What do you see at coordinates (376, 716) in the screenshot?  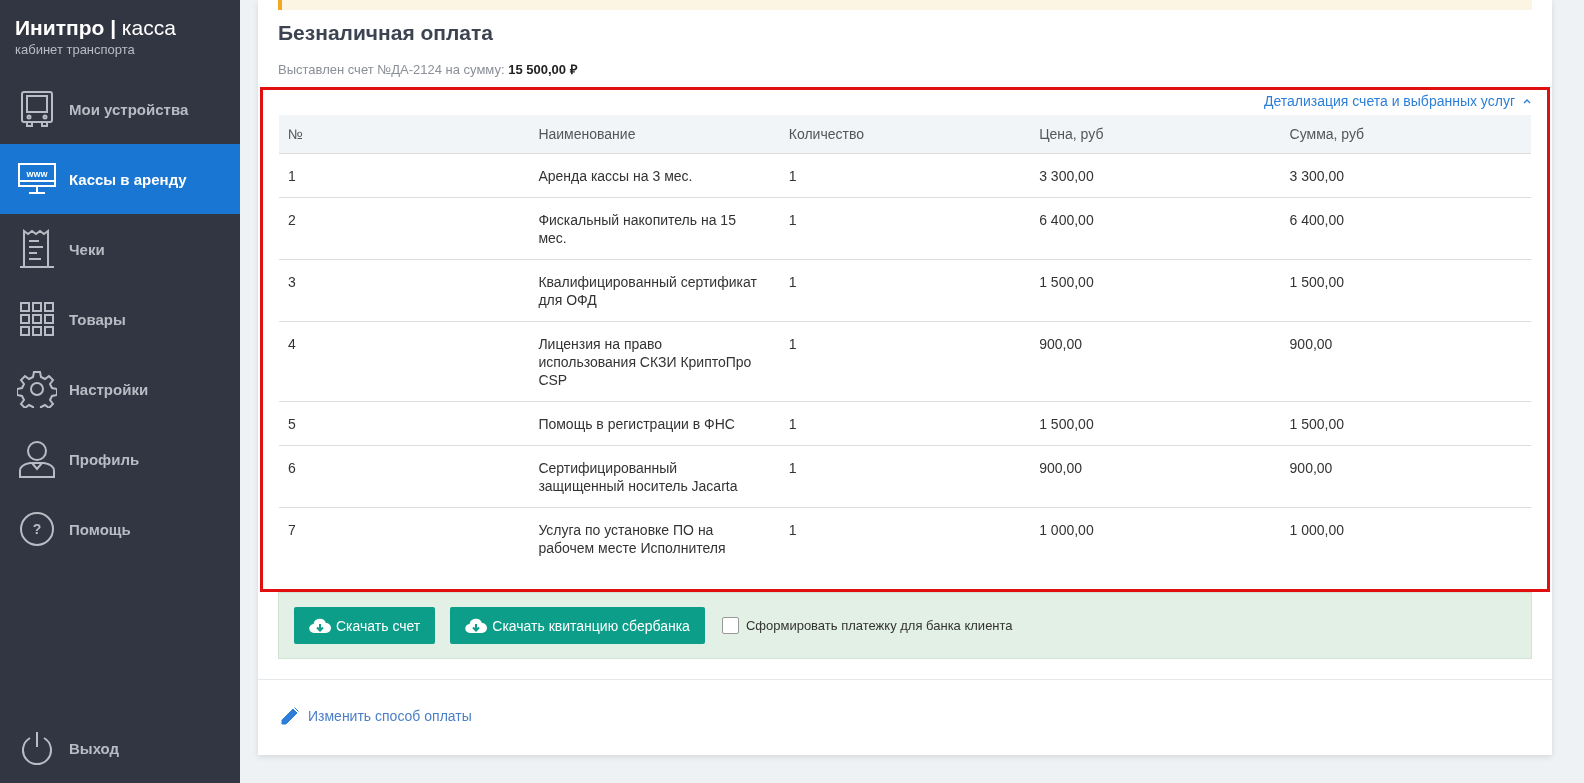 I see `change-payment-link: Изменить способ оплаты` at bounding box center [376, 716].